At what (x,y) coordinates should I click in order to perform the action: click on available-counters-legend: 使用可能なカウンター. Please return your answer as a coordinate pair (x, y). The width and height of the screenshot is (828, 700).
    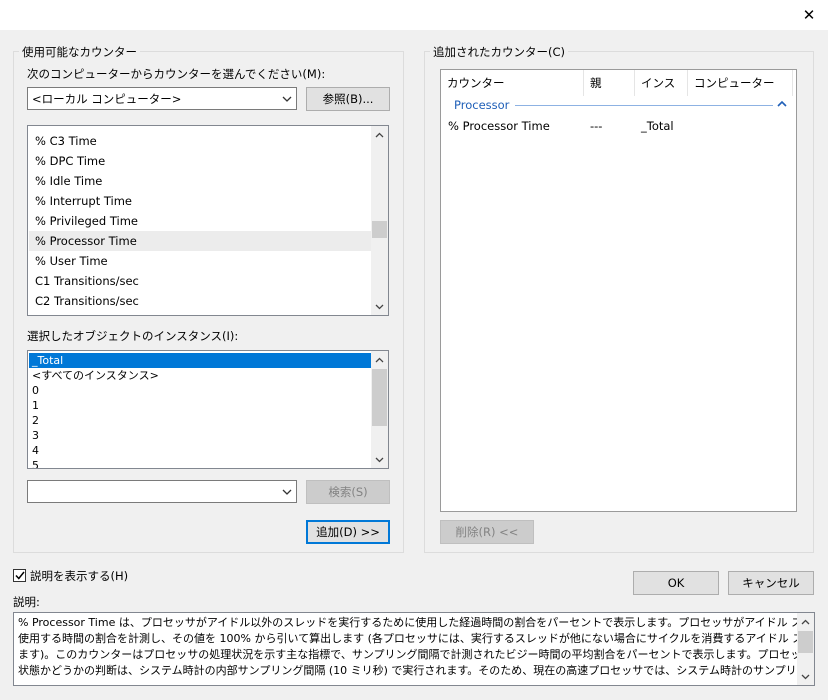
    Looking at the image, I should click on (79, 52).